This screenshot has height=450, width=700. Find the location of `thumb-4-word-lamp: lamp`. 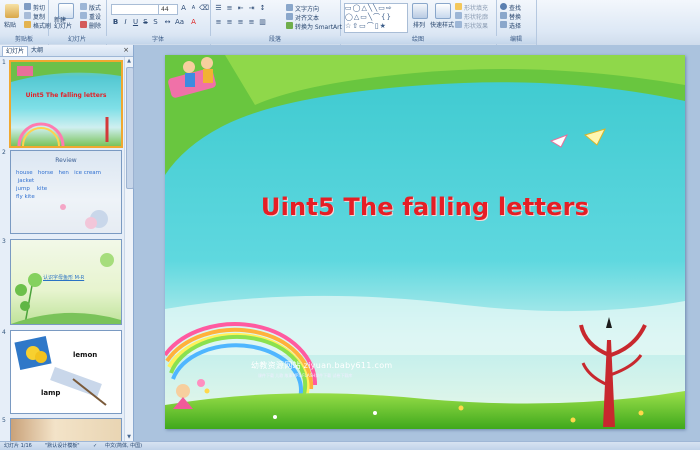

thumb-4-word-lamp: lamp is located at coordinates (51, 393).